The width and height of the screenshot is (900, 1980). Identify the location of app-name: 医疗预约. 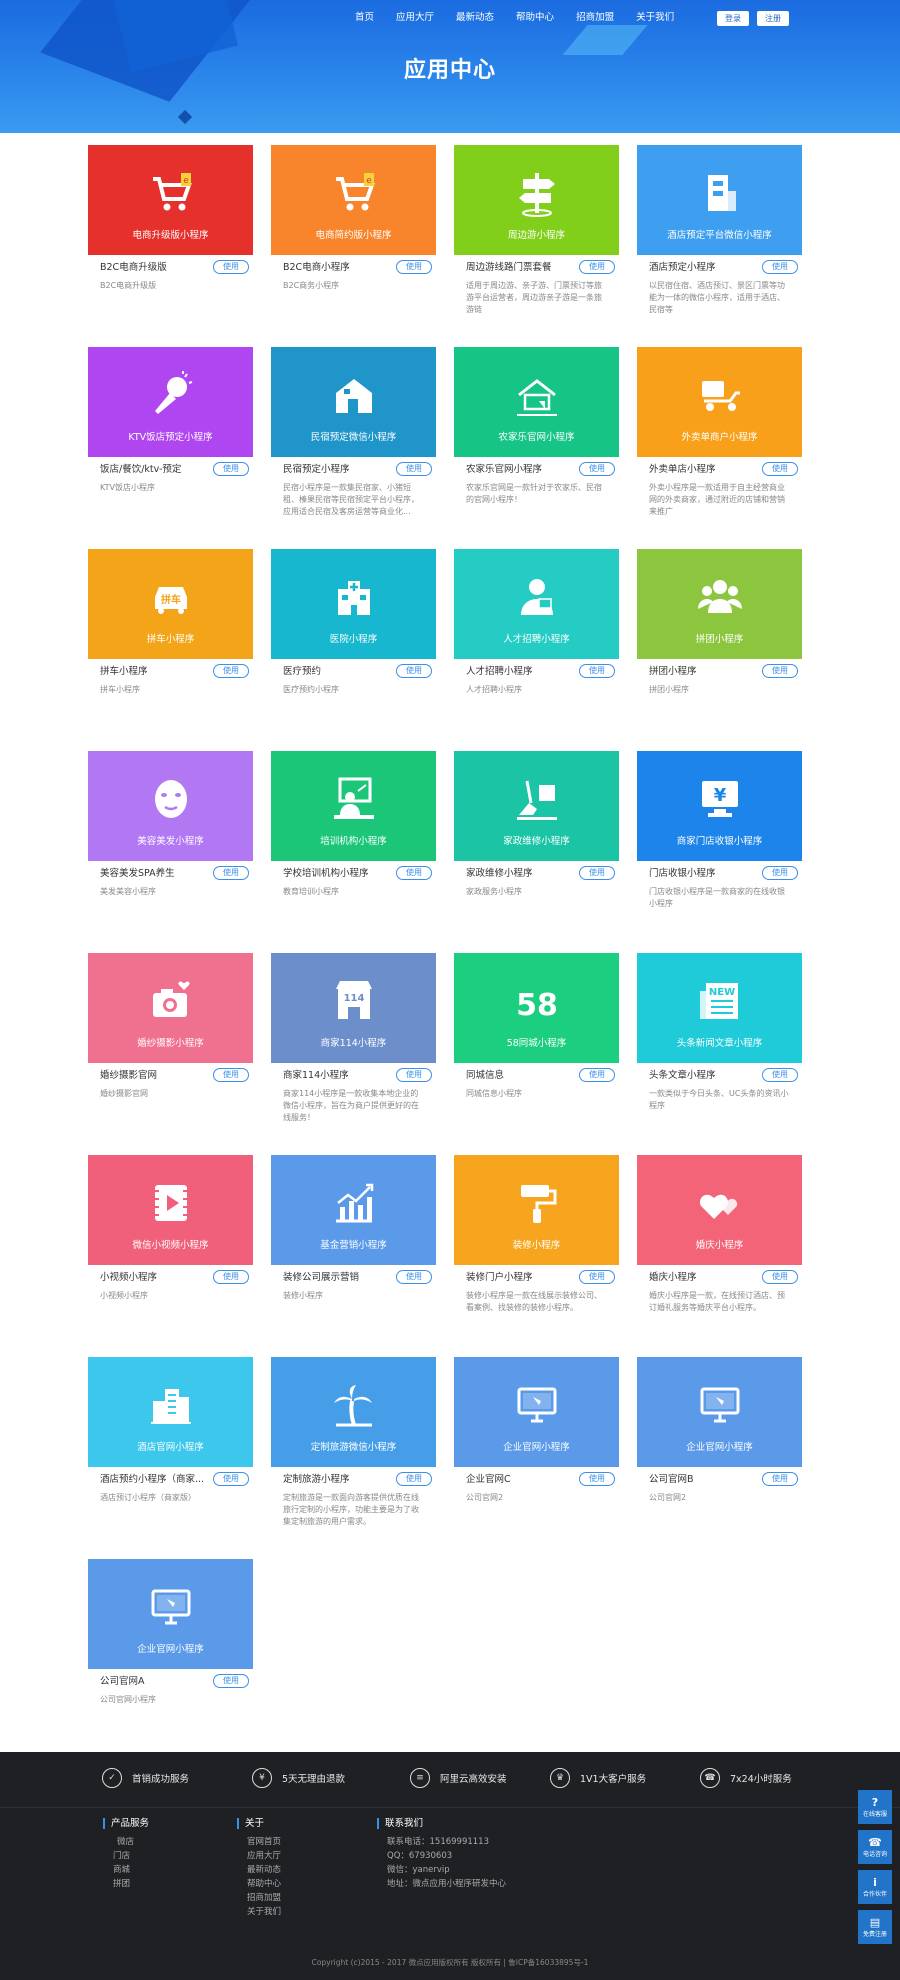
(338, 671).